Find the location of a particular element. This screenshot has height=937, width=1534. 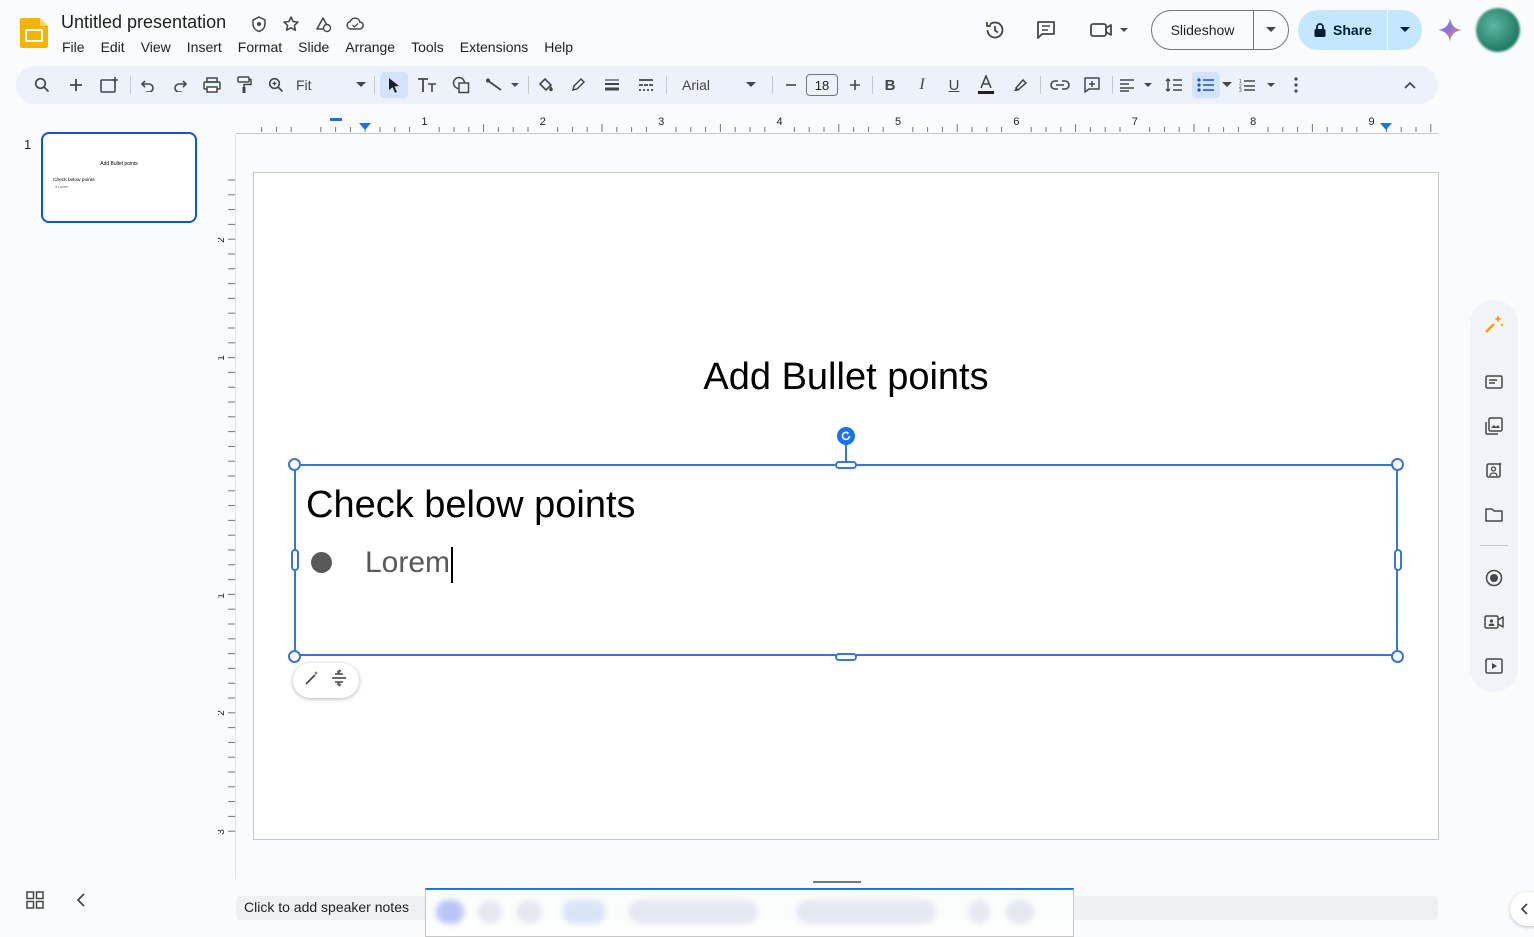

fill-color-icon is located at coordinates (546, 85).